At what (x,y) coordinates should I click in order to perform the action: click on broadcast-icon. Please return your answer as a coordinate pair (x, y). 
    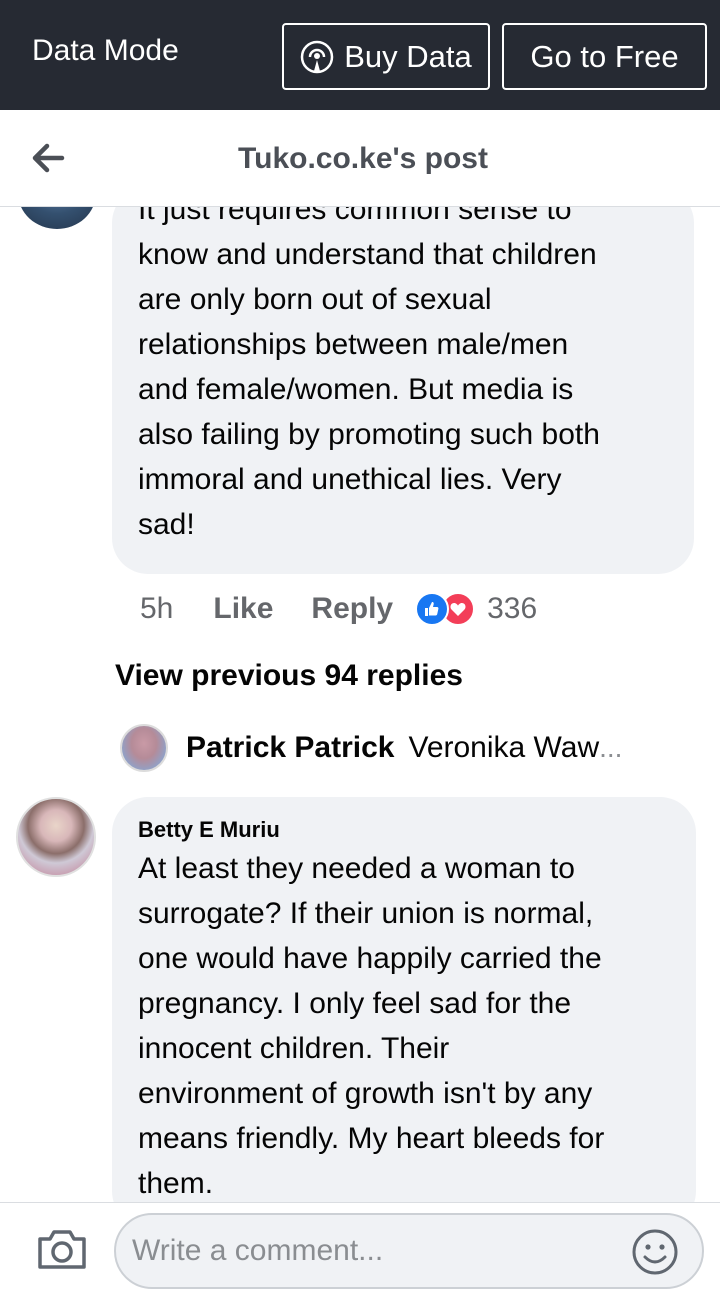
    Looking at the image, I should click on (317, 56).